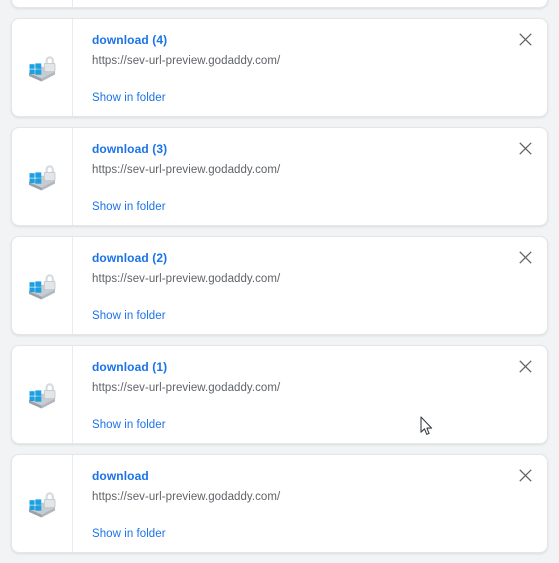  Describe the element at coordinates (129, 40) in the screenshot. I see `download-file-name: download (4)` at that location.